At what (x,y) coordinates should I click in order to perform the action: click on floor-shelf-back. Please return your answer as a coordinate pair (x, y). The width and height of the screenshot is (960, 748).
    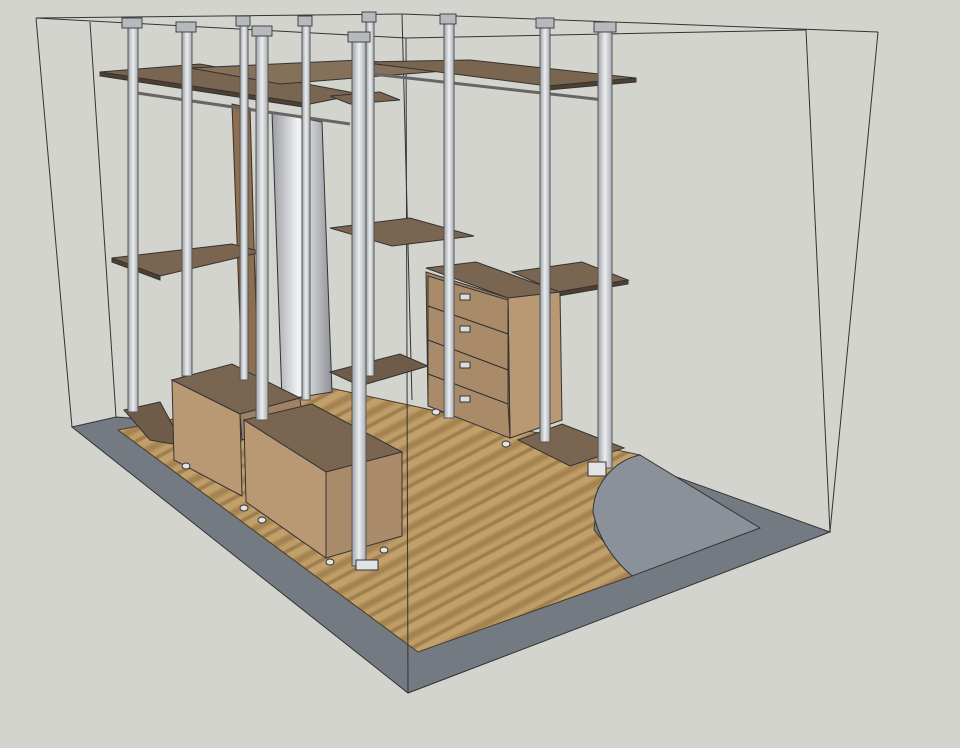
    Looking at the image, I should click on (379, 370).